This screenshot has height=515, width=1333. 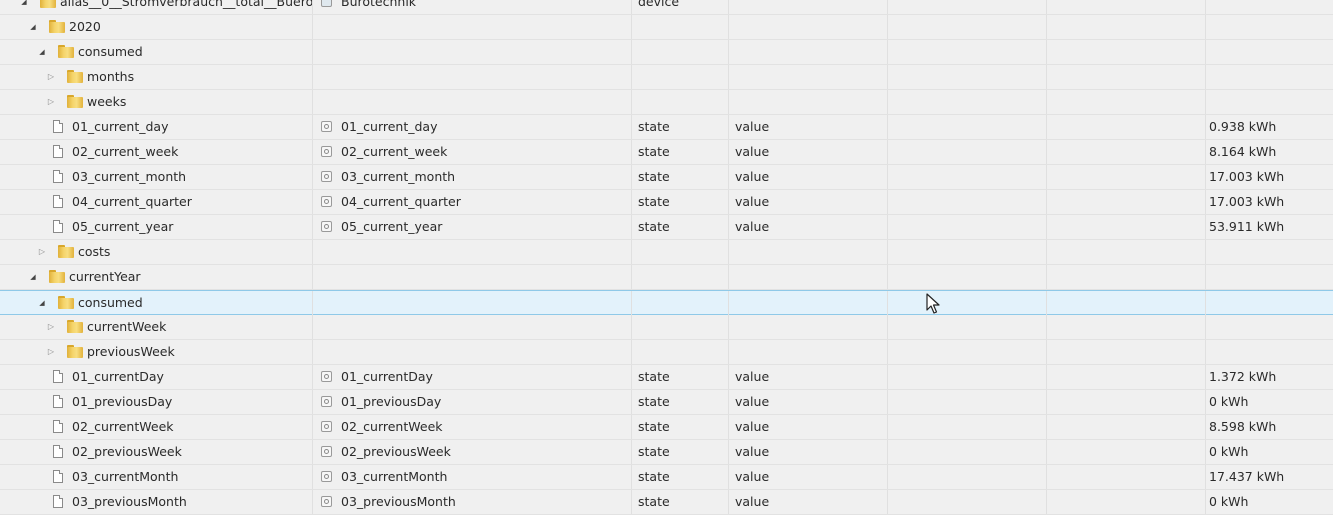 I want to click on name-cell: 02_current_week, so click(x=472, y=152).